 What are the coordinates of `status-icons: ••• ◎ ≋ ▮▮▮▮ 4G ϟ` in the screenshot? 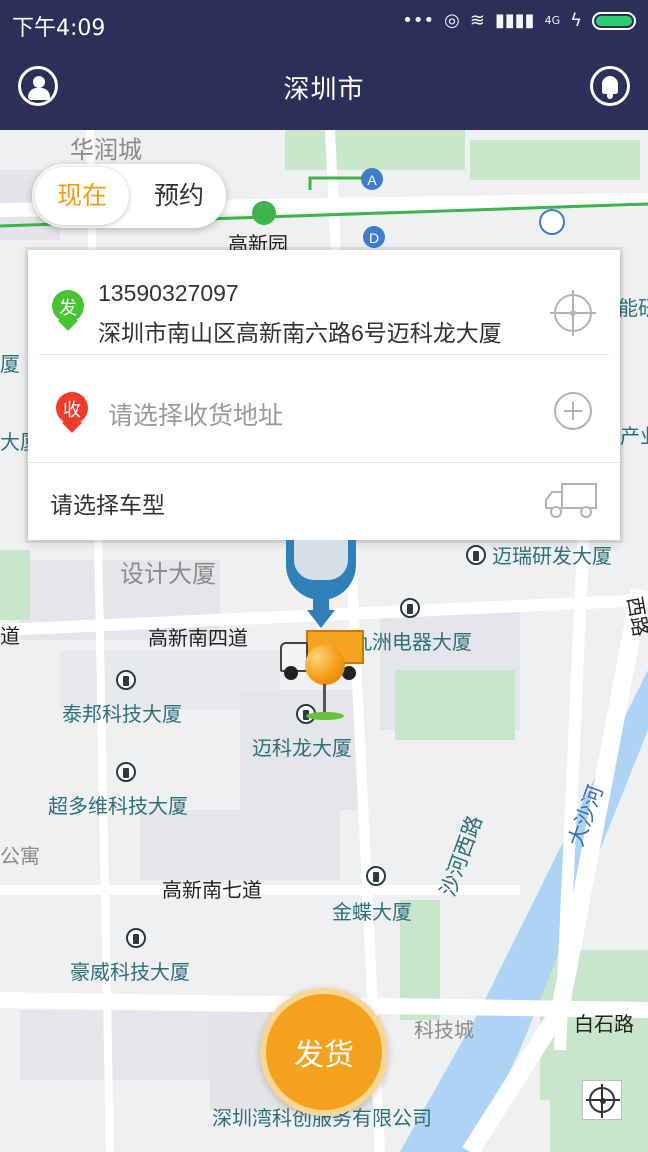 It's located at (519, 20).